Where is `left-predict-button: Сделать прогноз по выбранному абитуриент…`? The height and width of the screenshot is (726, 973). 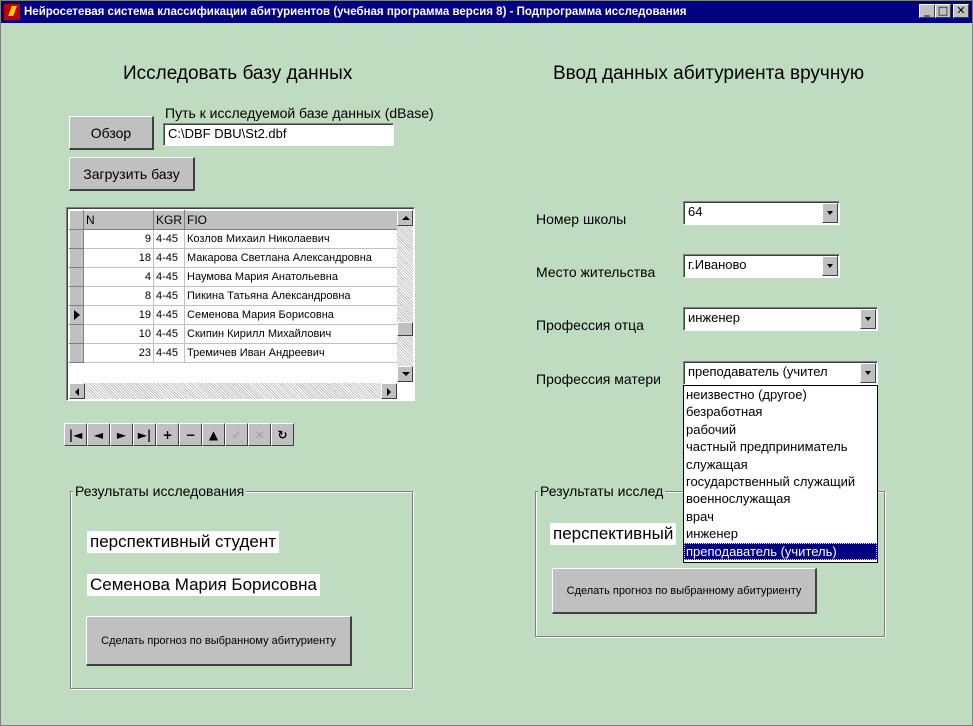
left-predict-button: Сделать прогноз по выбранному абитуриент… is located at coordinates (219, 641).